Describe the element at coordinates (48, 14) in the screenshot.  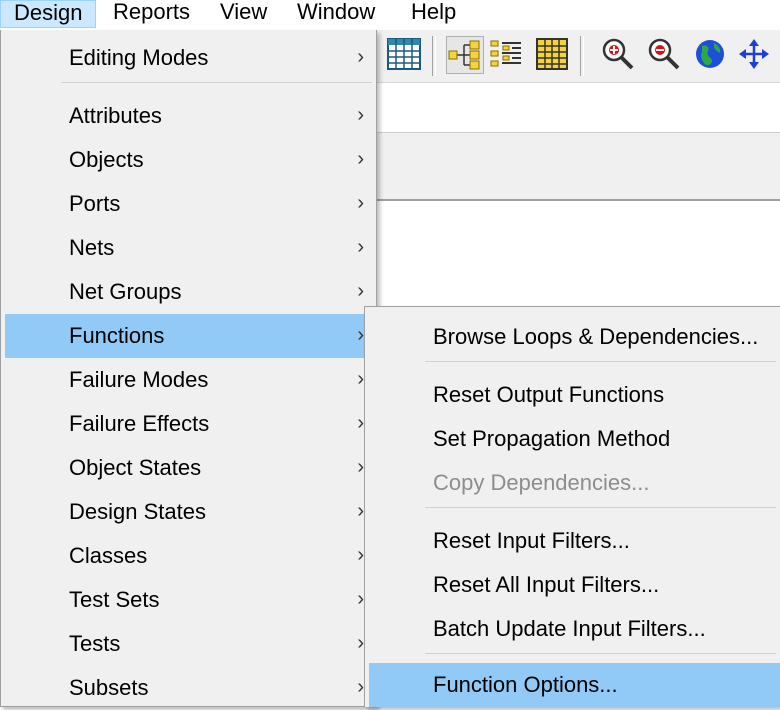
I see `menu-design: Design` at that location.